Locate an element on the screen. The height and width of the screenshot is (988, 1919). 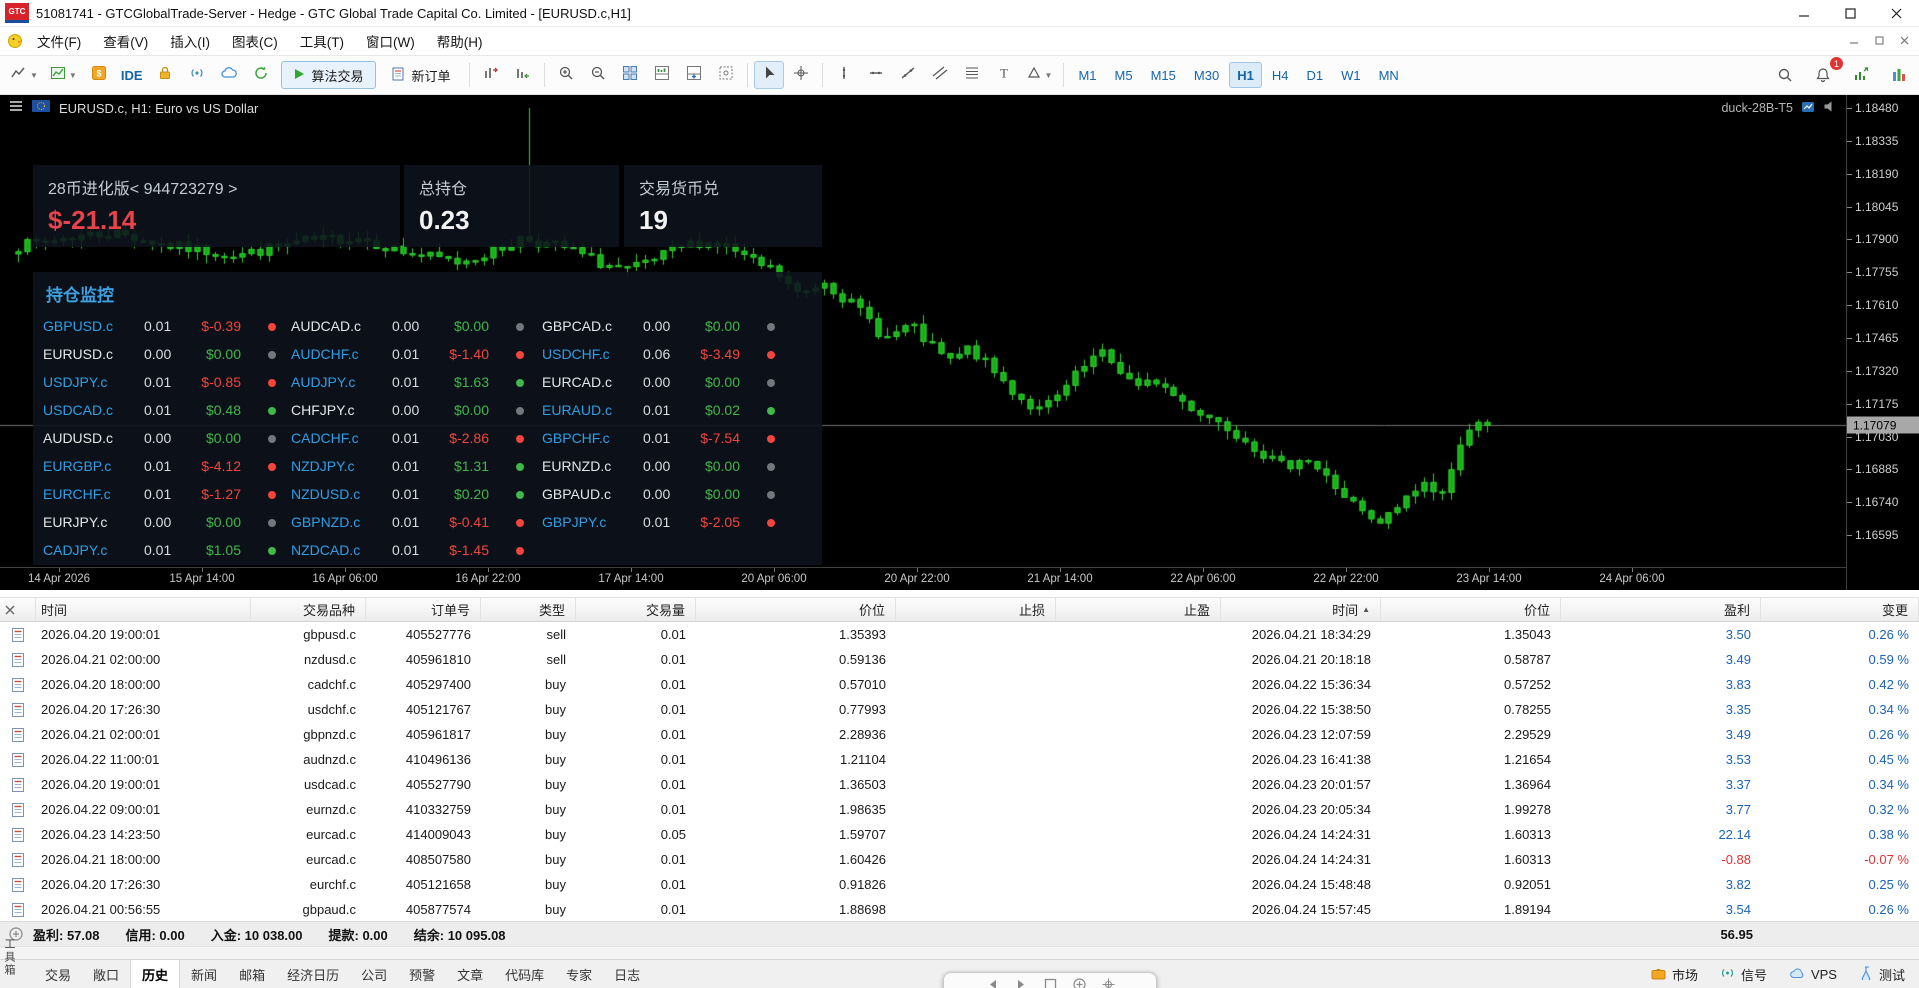
popup-target-icon is located at coordinates (1108, 983).